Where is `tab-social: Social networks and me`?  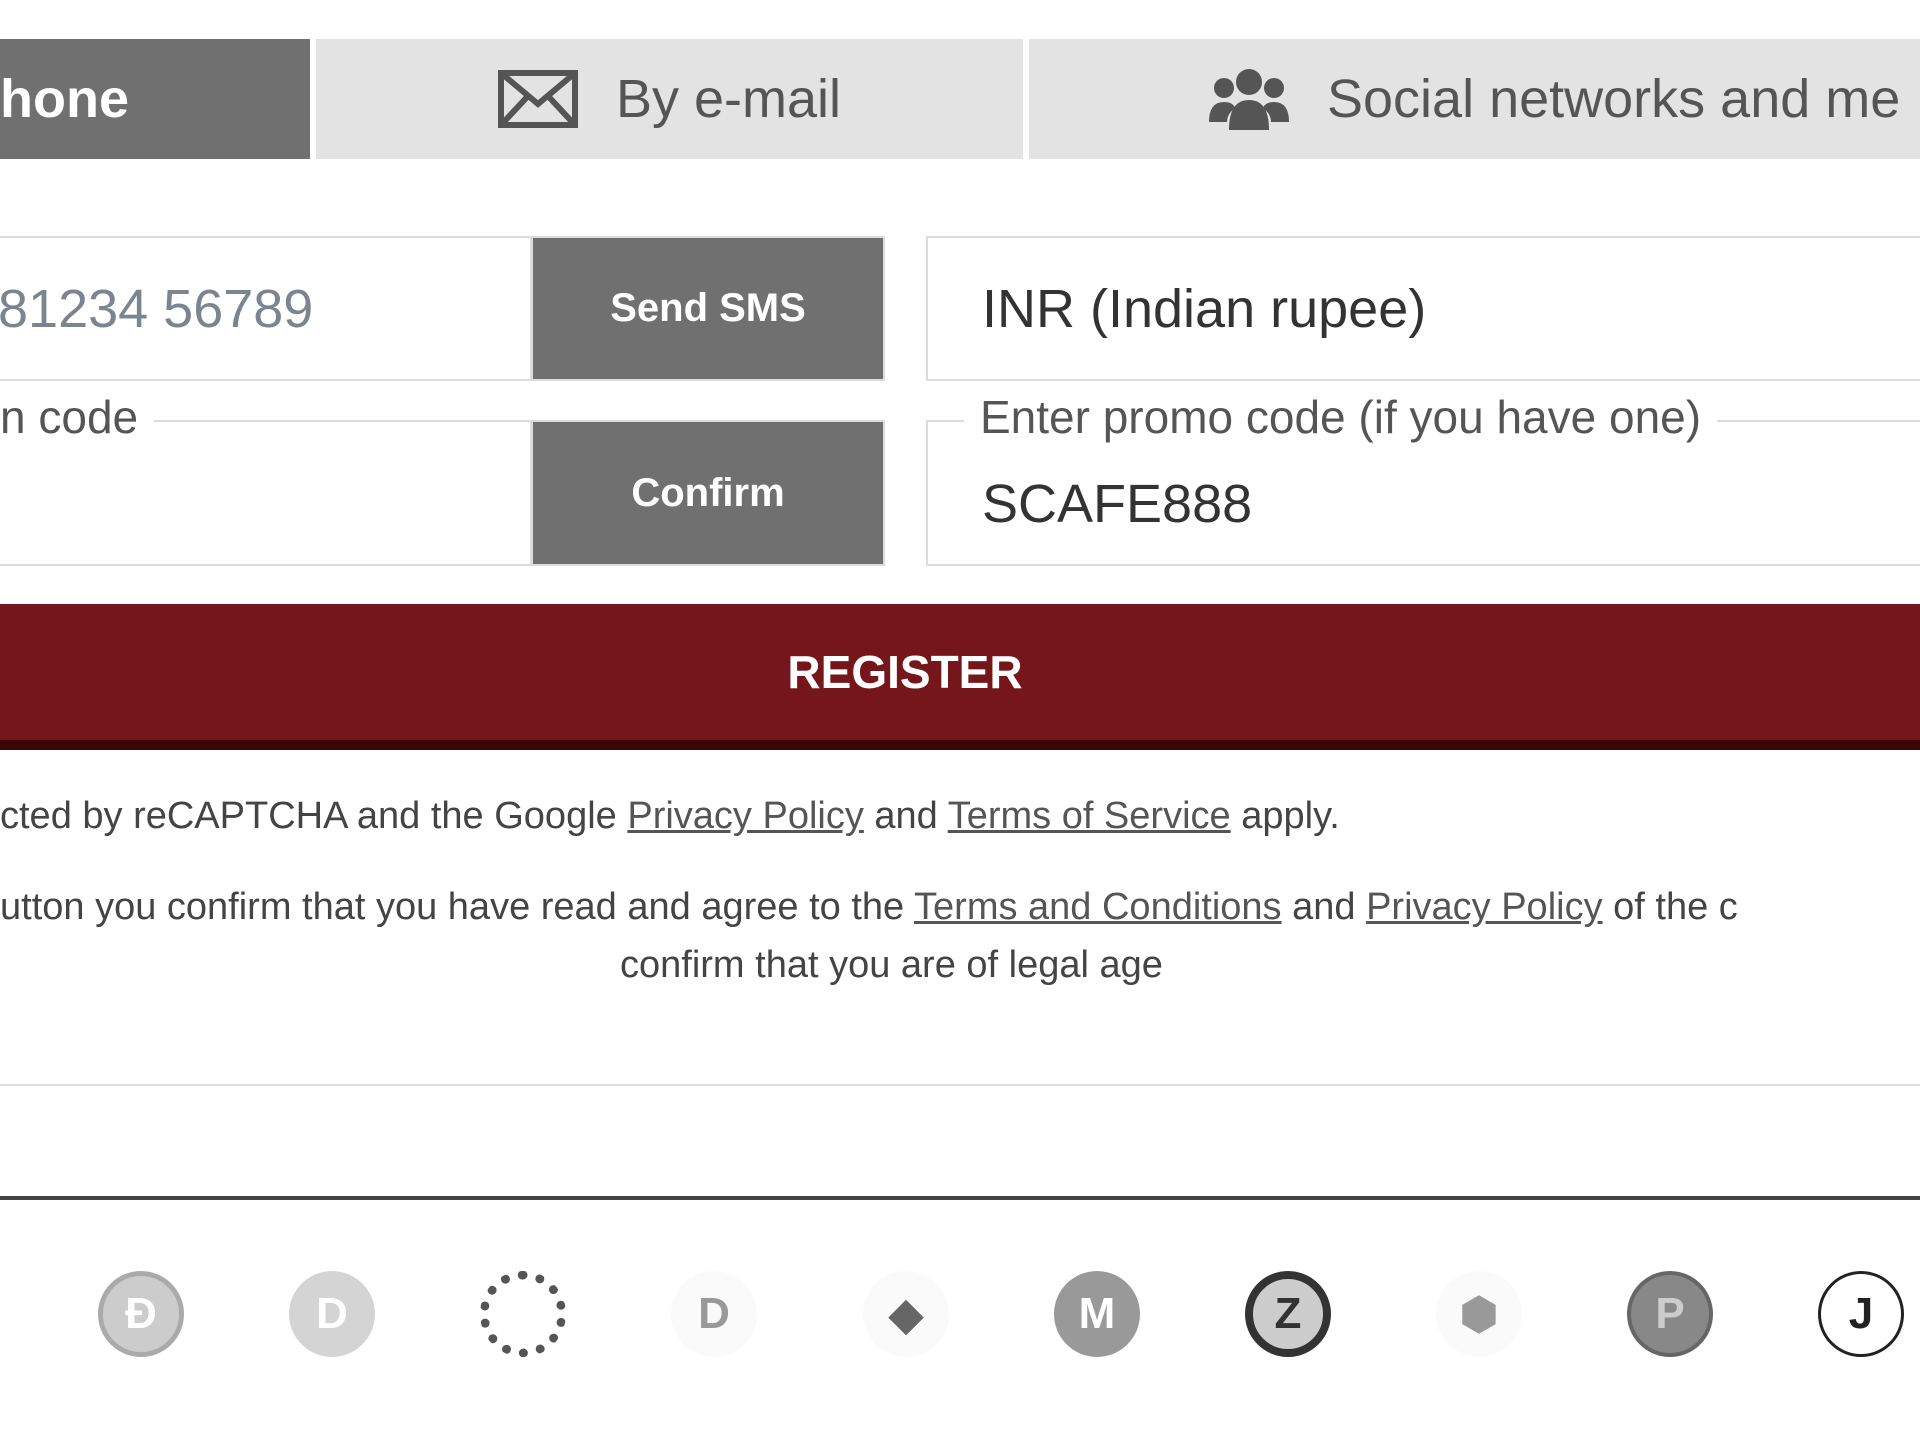
tab-social: Social networks and me is located at coordinates (1474, 99).